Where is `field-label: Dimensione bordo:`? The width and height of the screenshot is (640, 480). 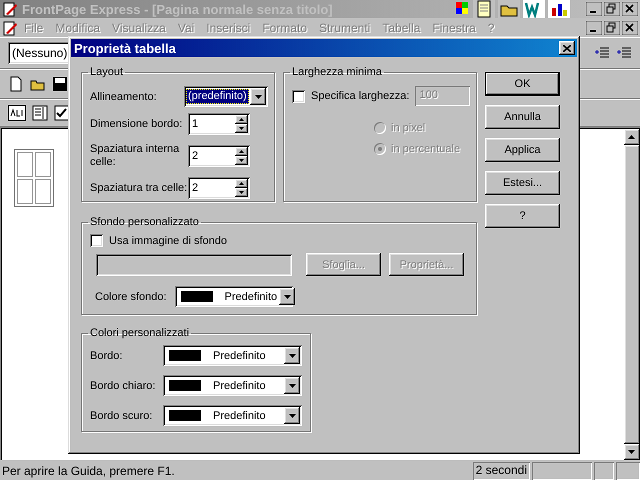 field-label: Dimensione bordo: is located at coordinates (137, 124).